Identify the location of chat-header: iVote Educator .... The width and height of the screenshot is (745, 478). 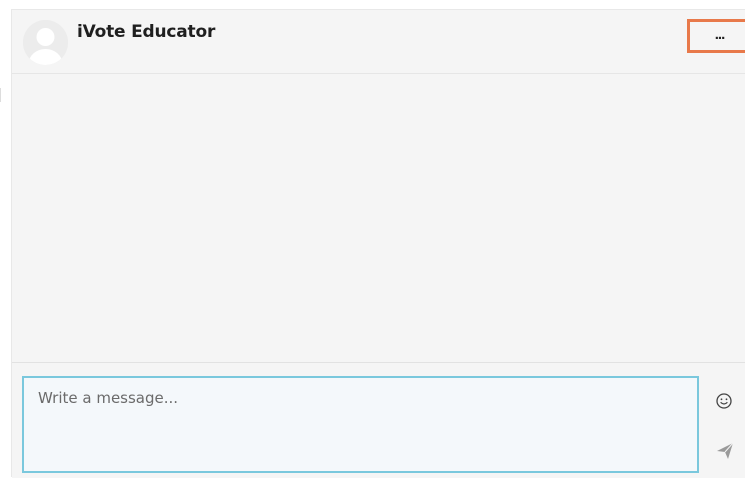
(378, 42).